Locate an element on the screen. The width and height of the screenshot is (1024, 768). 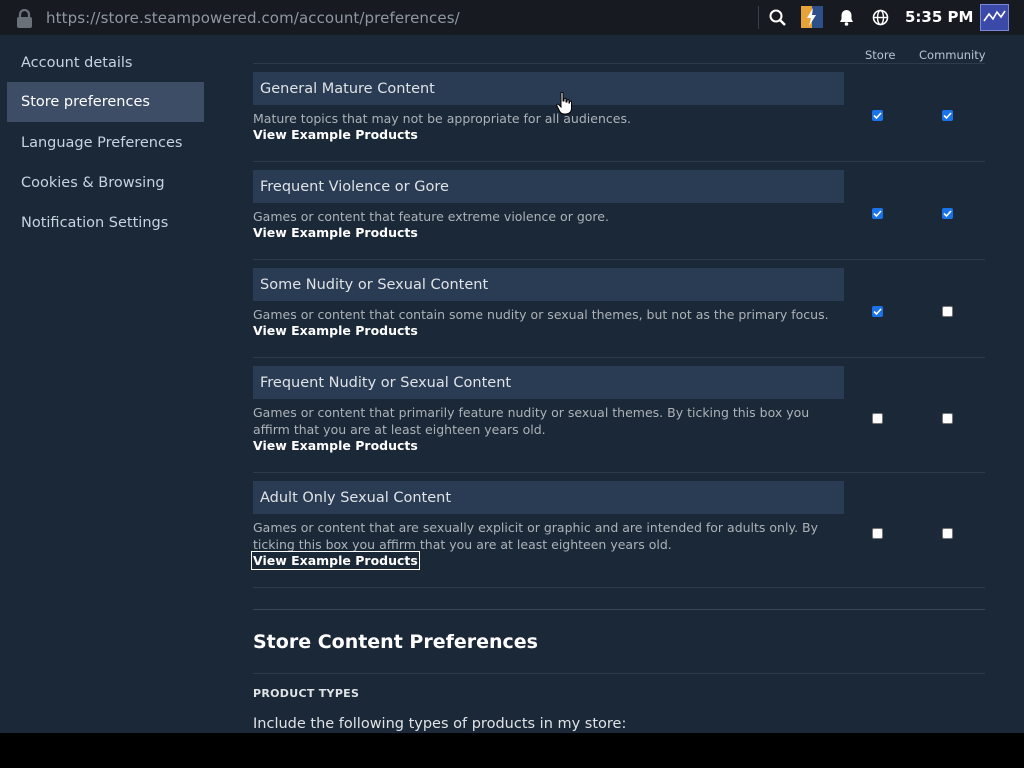
category-title-some-nudity: Some Nudity or Sexual Content is located at coordinates (548, 284).